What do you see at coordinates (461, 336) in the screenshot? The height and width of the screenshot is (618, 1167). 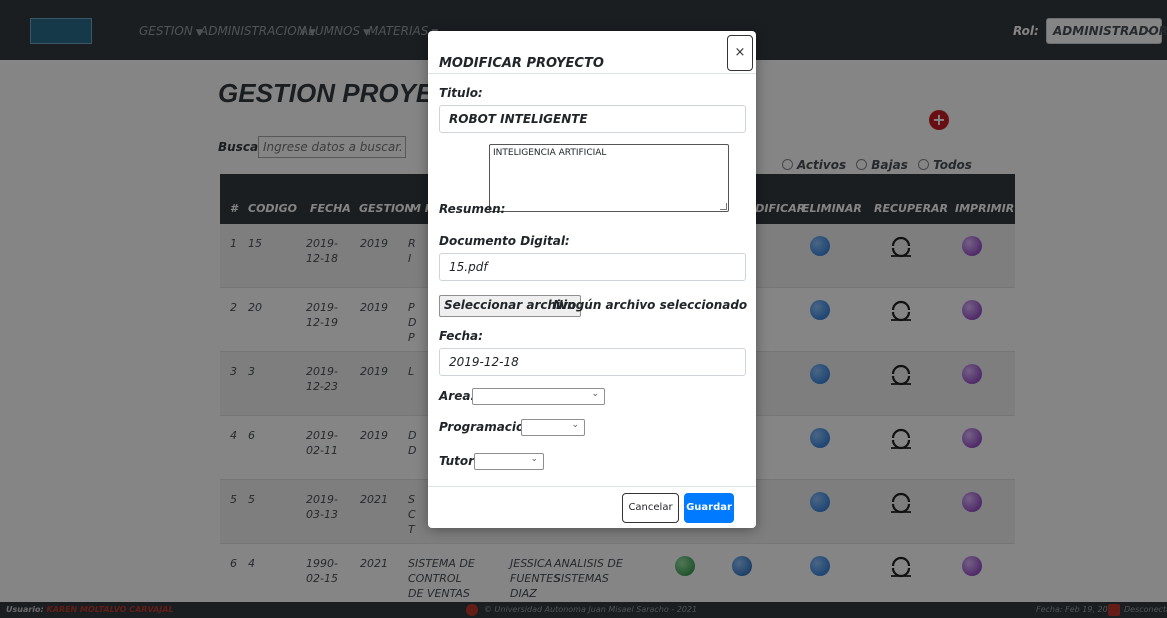 I see `fecha-label: Fecha:` at bounding box center [461, 336].